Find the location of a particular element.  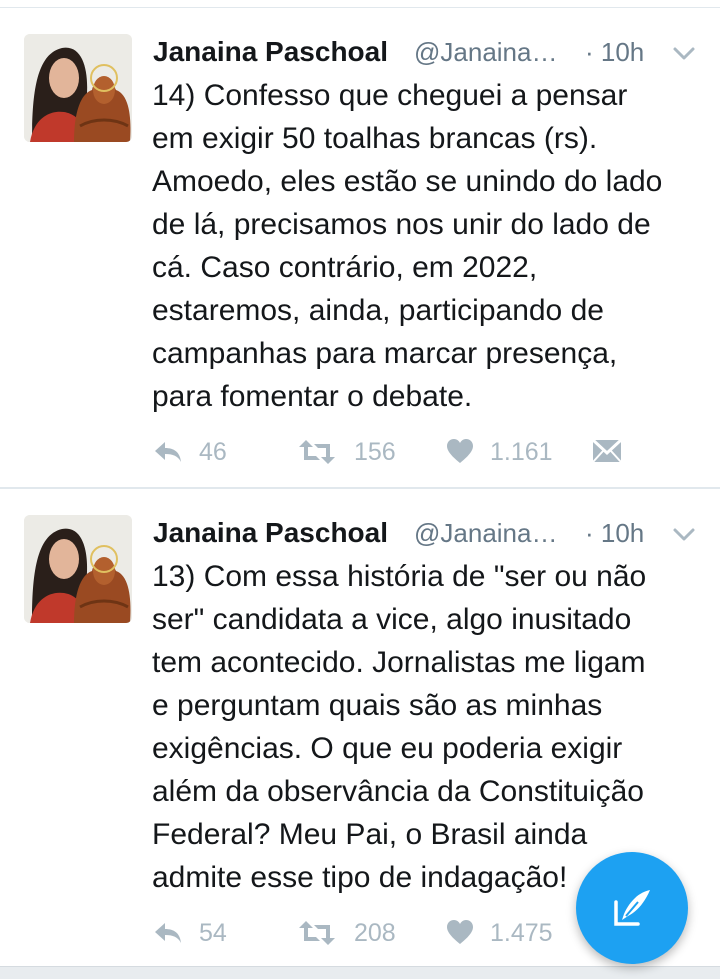

like-count: 1.161 is located at coordinates (521, 452).